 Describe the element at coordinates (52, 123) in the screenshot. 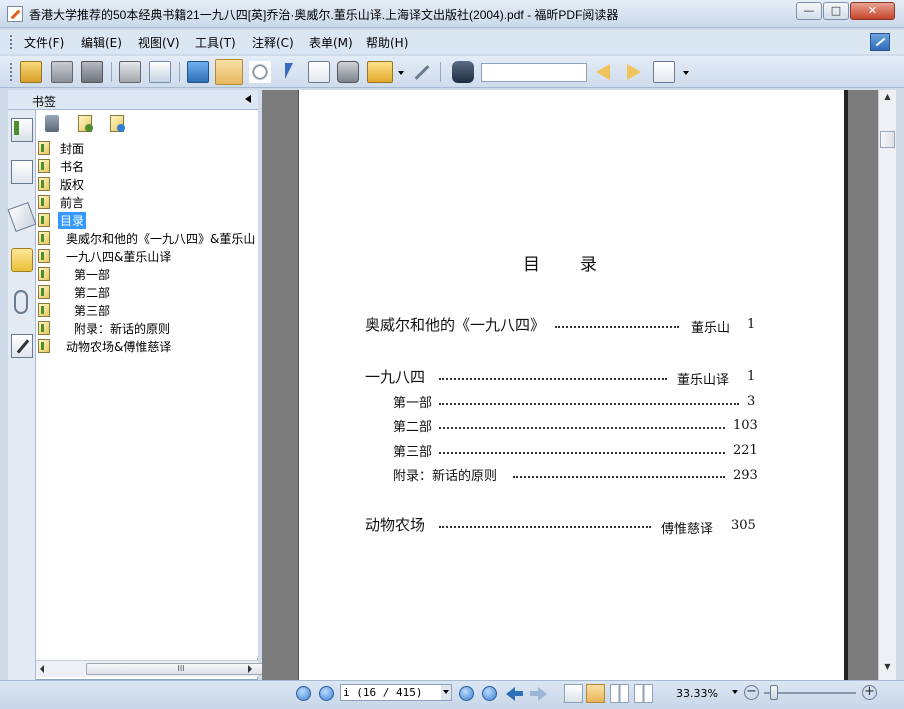

I see `delete-bookmark-icon` at that location.